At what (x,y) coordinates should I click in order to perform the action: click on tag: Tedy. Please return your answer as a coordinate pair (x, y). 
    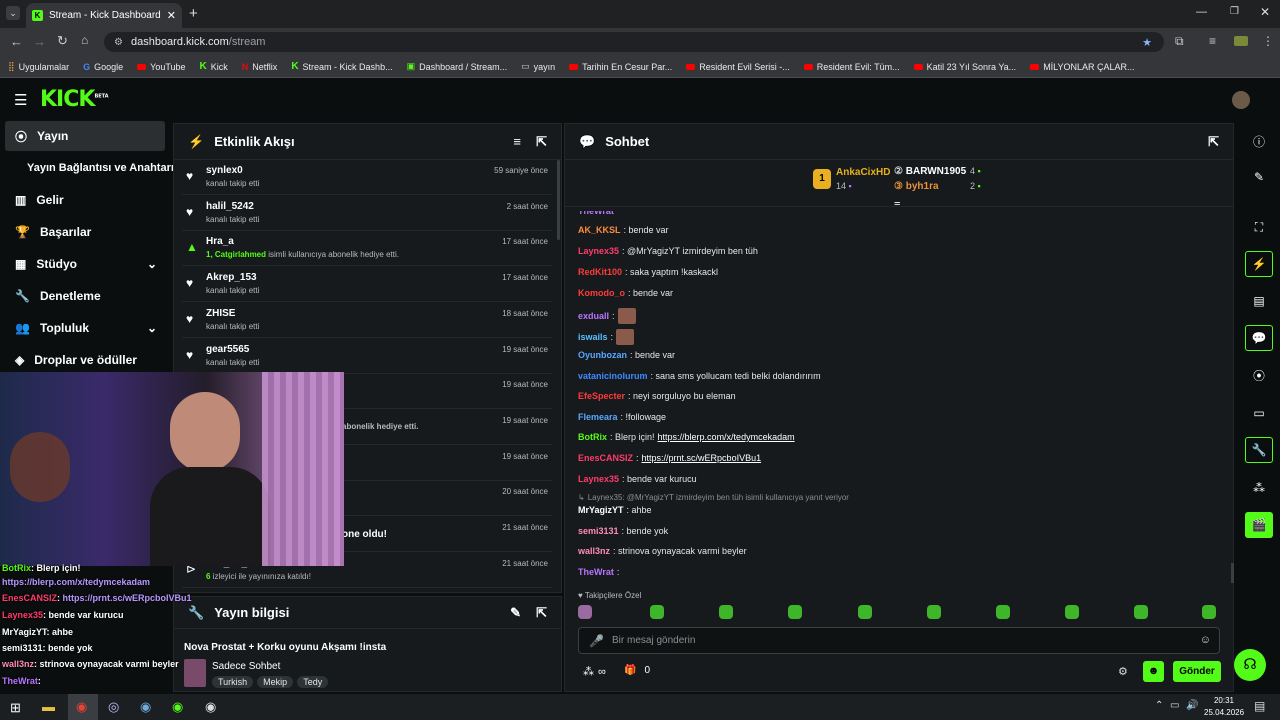
    Looking at the image, I should click on (313, 682).